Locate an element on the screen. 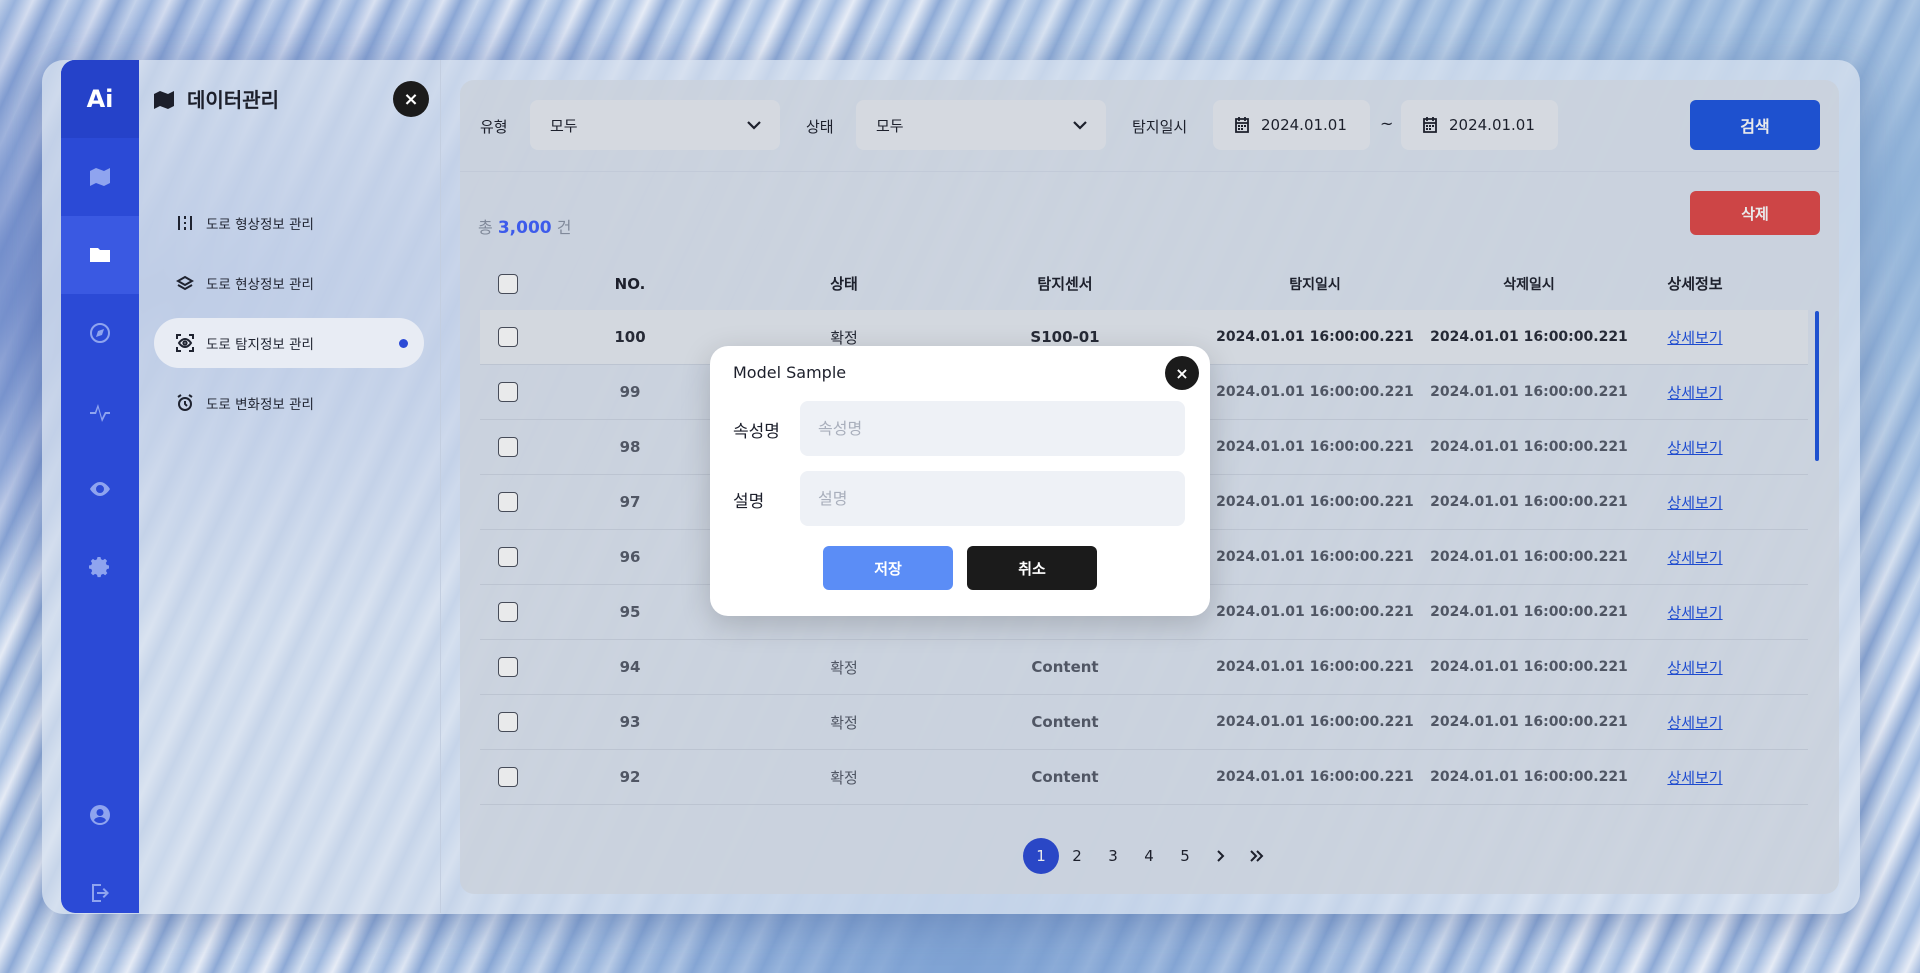 The image size is (1920, 973). description-input is located at coordinates (992, 498).